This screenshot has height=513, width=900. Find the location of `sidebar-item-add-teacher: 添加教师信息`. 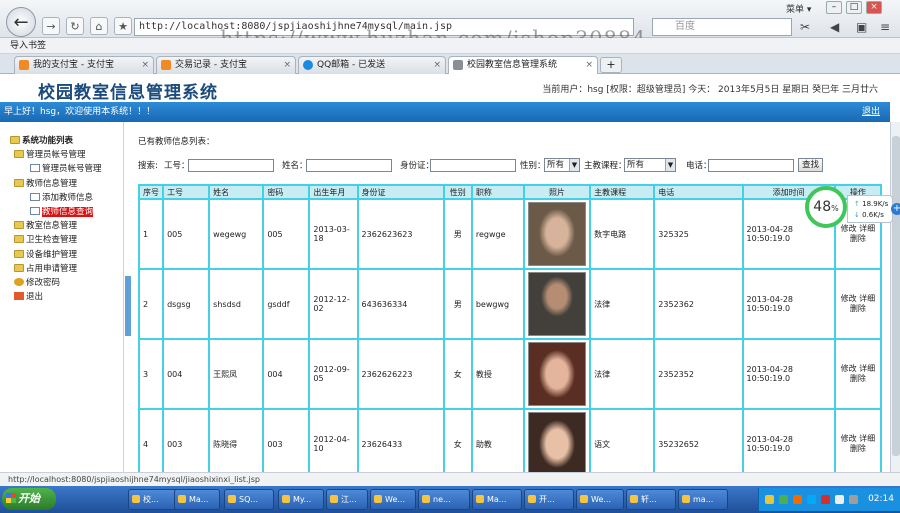

sidebar-item-add-teacher: 添加教师信息 is located at coordinates (61, 198).